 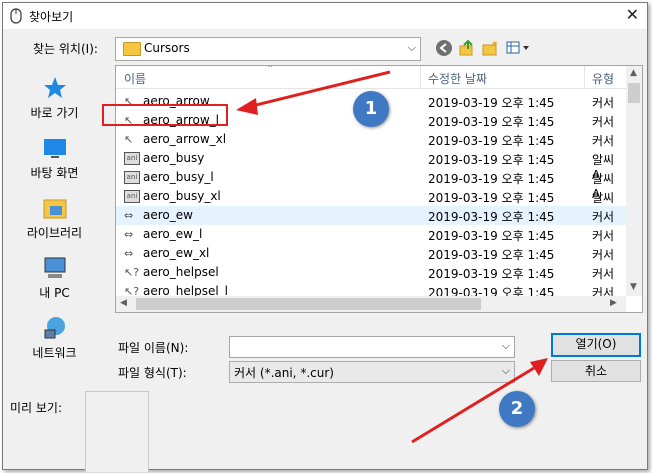 I want to click on column-type: 유형, so click(x=603, y=78).